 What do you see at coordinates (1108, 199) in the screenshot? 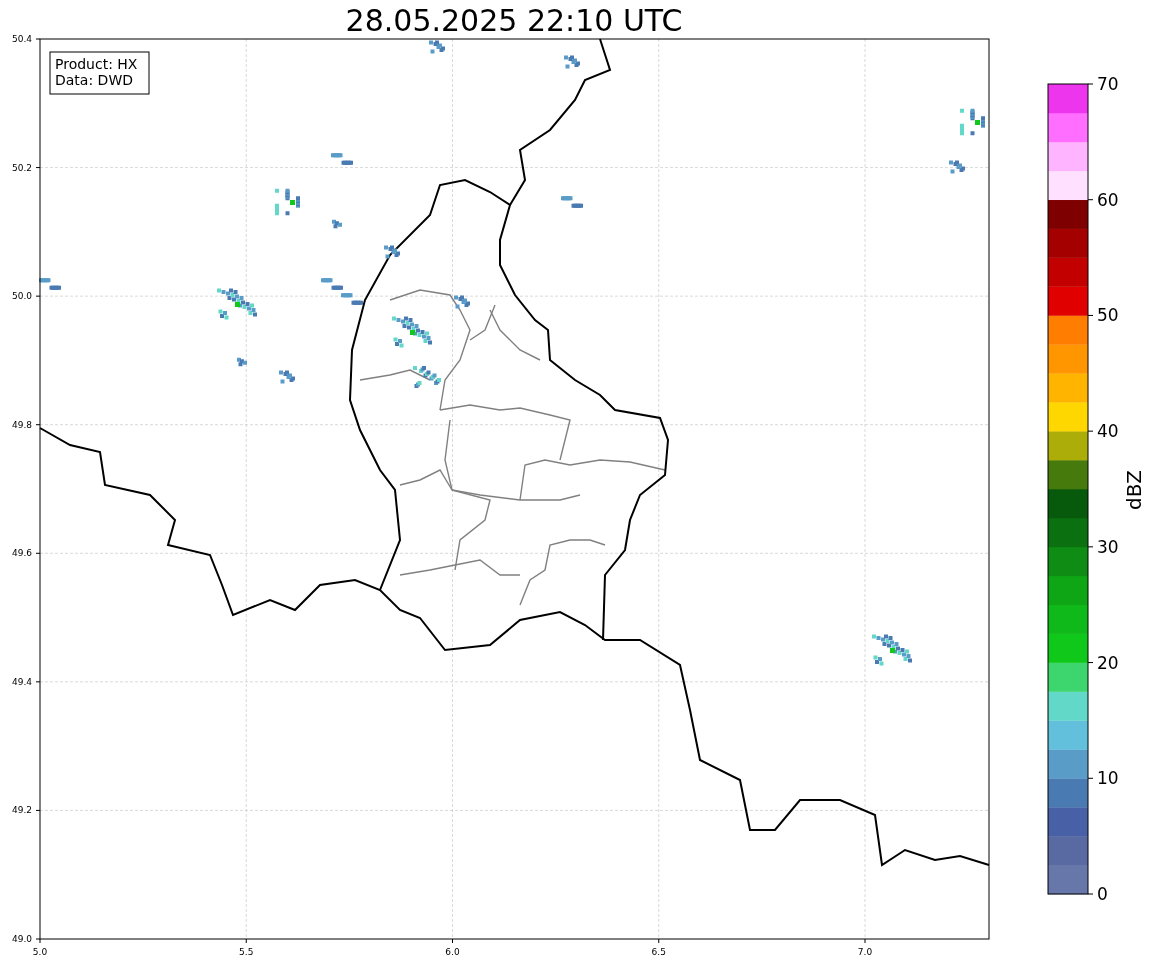
I see `colorbar-tick-label: 60` at bounding box center [1108, 199].